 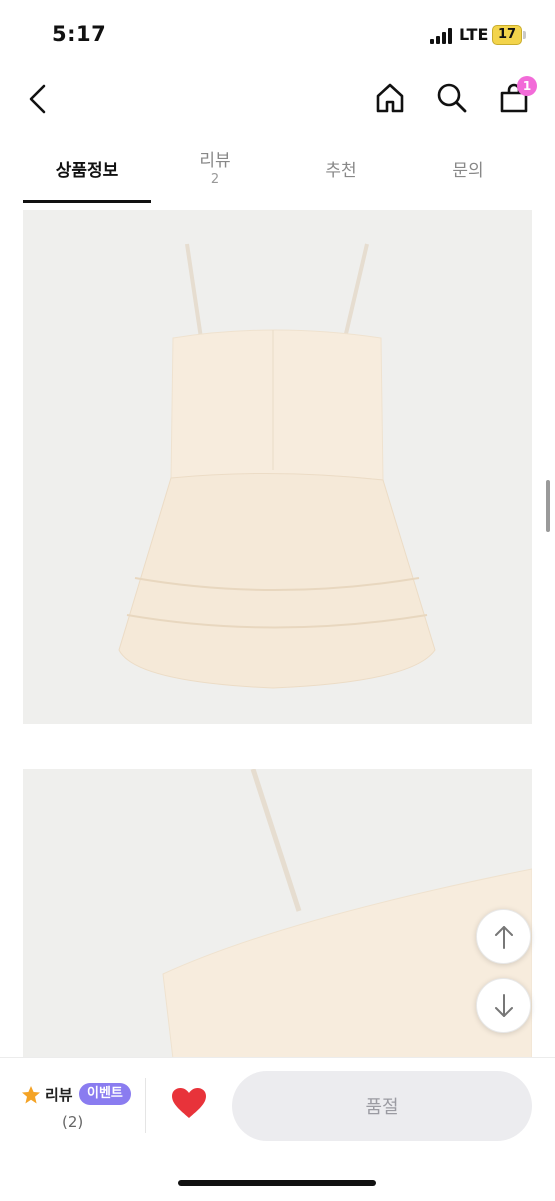 What do you see at coordinates (38, 99) in the screenshot?
I see `back-icon` at bounding box center [38, 99].